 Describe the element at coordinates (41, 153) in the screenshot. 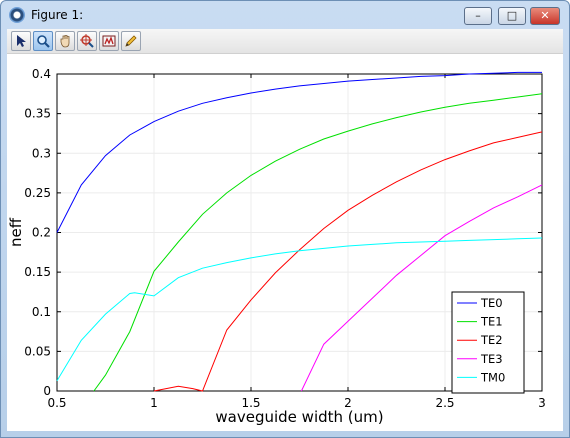

I see `y-tick-label: 0.3` at that location.